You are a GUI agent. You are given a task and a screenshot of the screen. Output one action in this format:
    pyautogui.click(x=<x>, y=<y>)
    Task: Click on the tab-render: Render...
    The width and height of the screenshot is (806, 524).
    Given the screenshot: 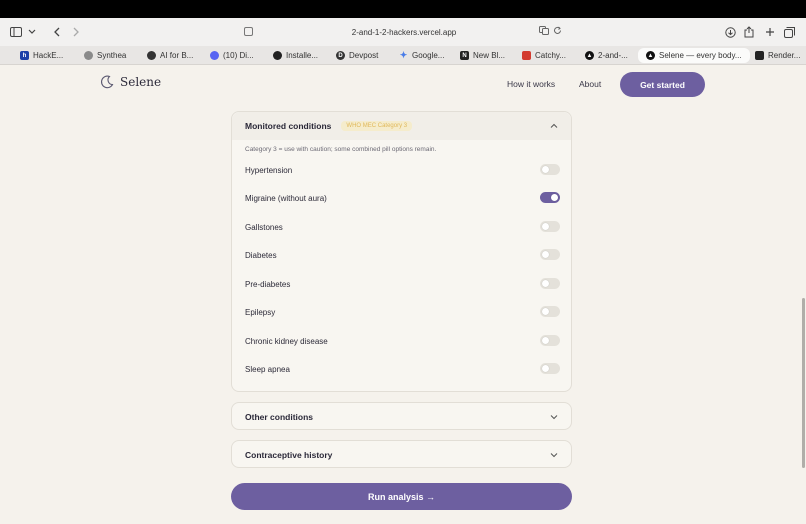 What is the action you would take?
    pyautogui.click(x=777, y=55)
    